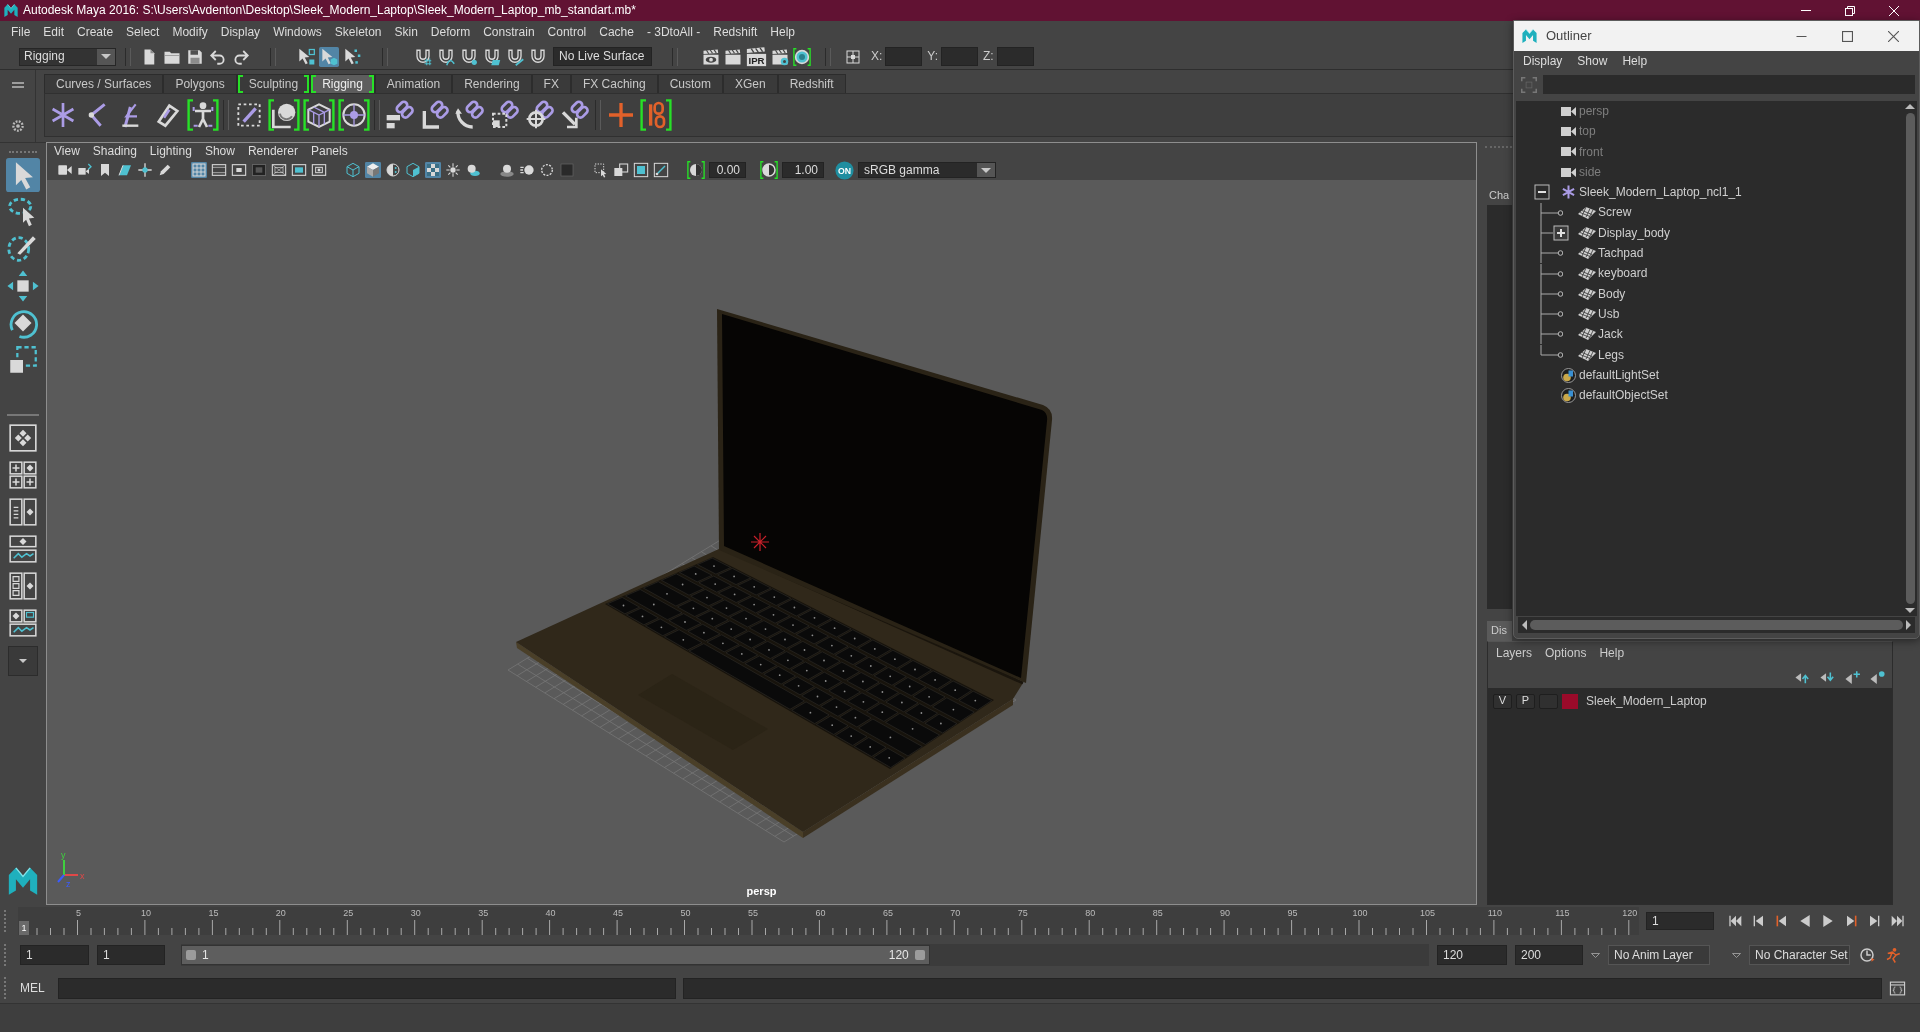 The image size is (1920, 1032). Describe the element at coordinates (413, 83) in the screenshot. I see `shelf-tab: Animation` at that location.